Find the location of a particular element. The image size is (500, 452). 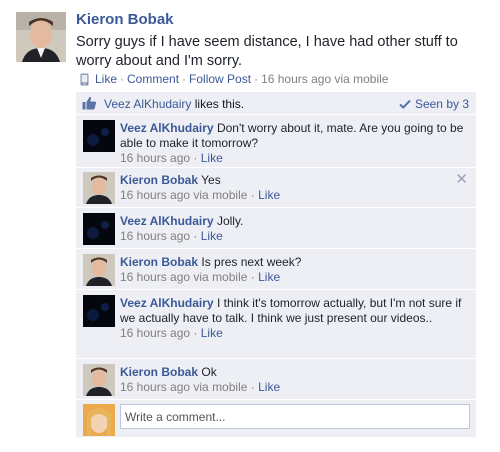

post-timestamp: 16 hours ago via mobile is located at coordinates (324, 79).